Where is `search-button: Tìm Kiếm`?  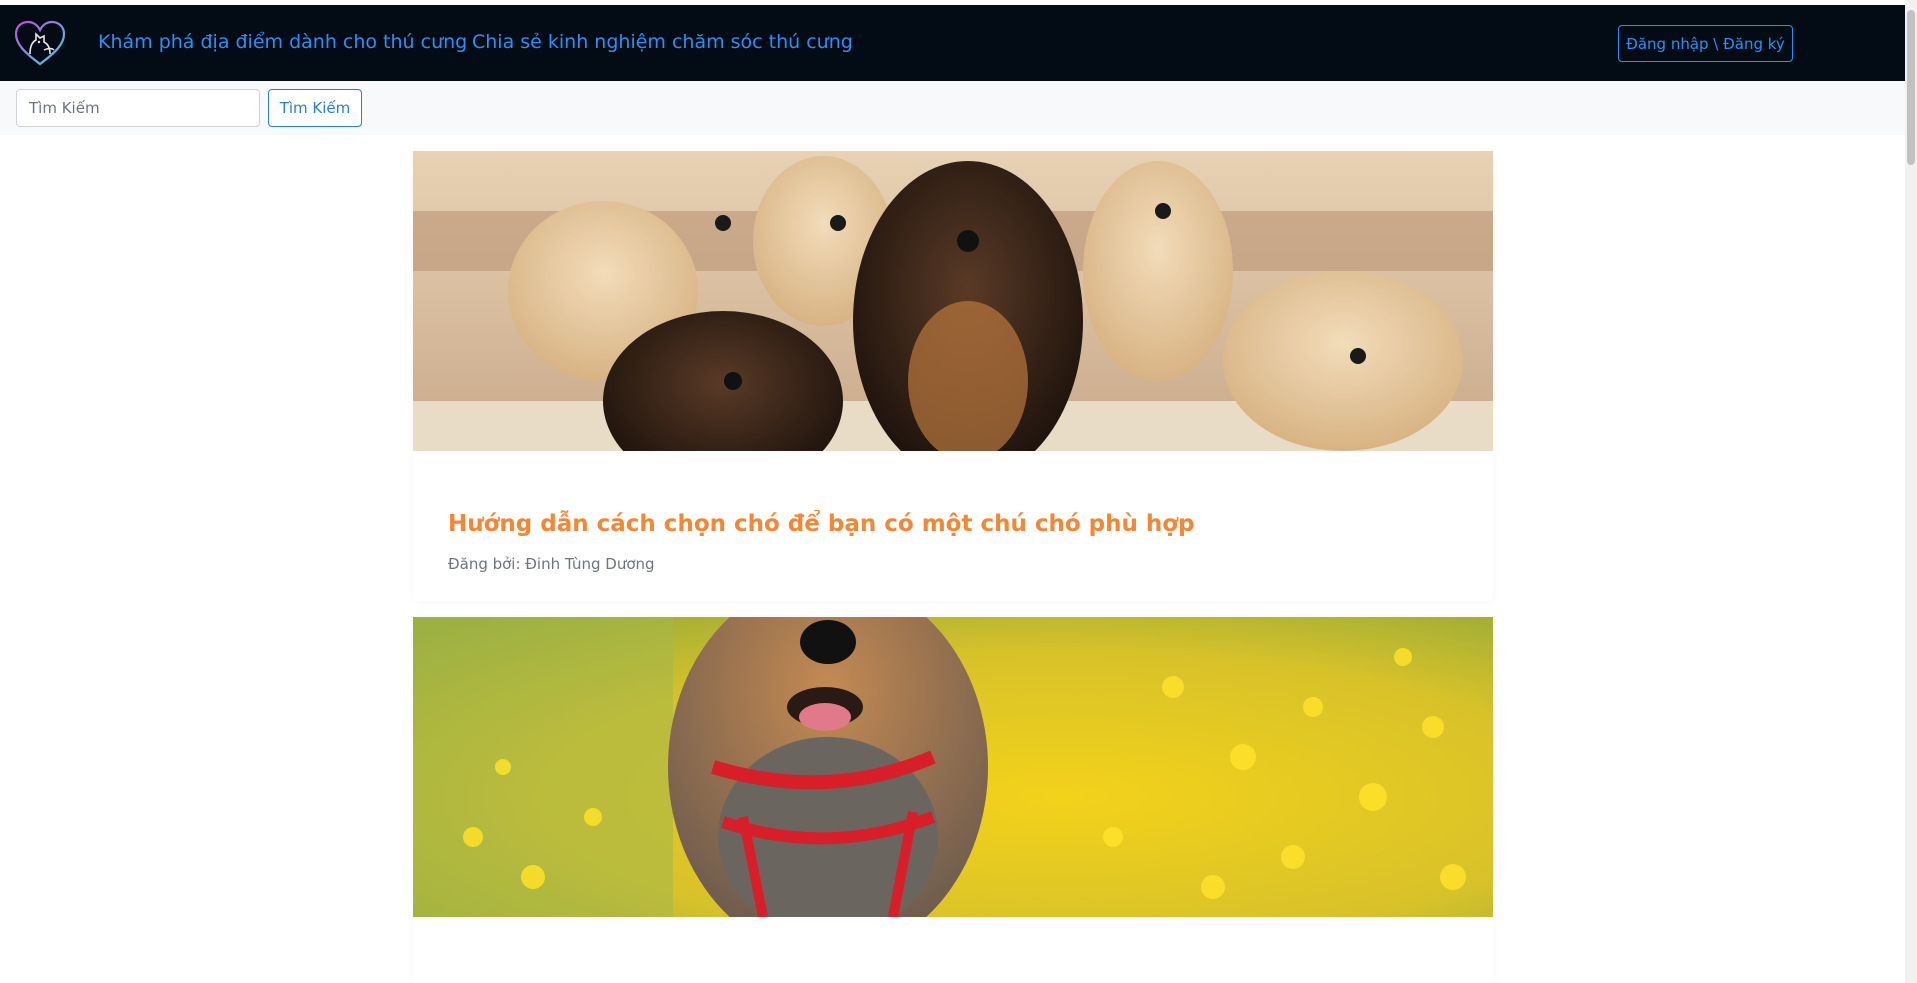 search-button: Tìm Kiếm is located at coordinates (315, 108).